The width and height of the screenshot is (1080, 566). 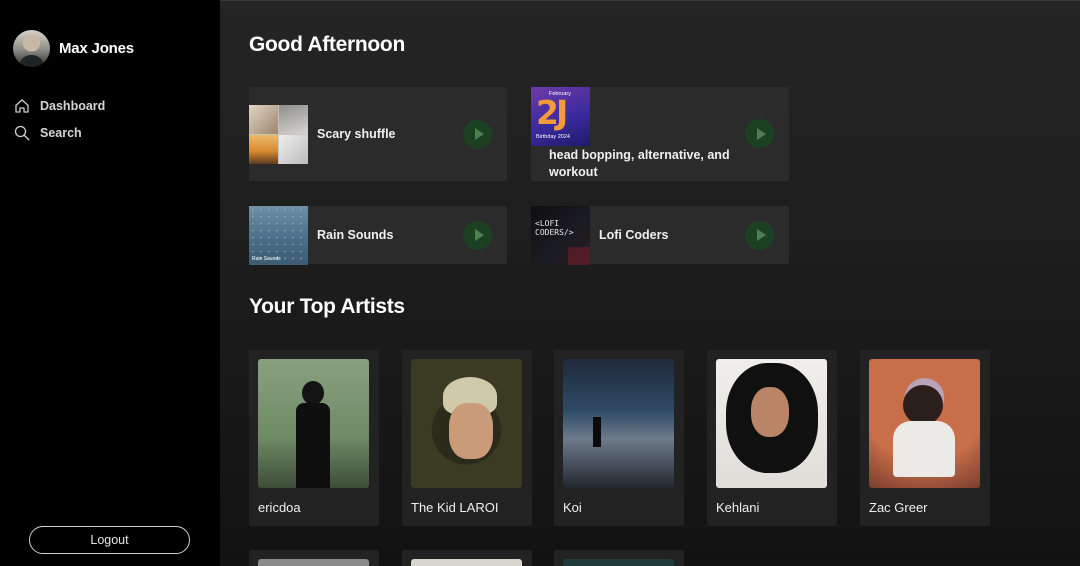 What do you see at coordinates (639, 163) in the screenshot?
I see `playlist-name: head bopping, alternative, and workout` at bounding box center [639, 163].